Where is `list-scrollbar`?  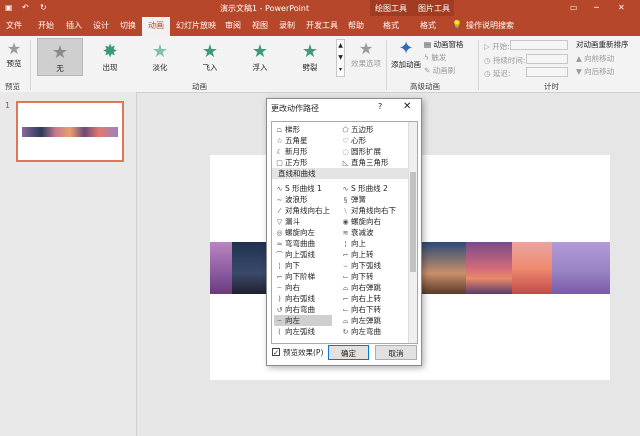
list-scrollbar is located at coordinates (412, 232).